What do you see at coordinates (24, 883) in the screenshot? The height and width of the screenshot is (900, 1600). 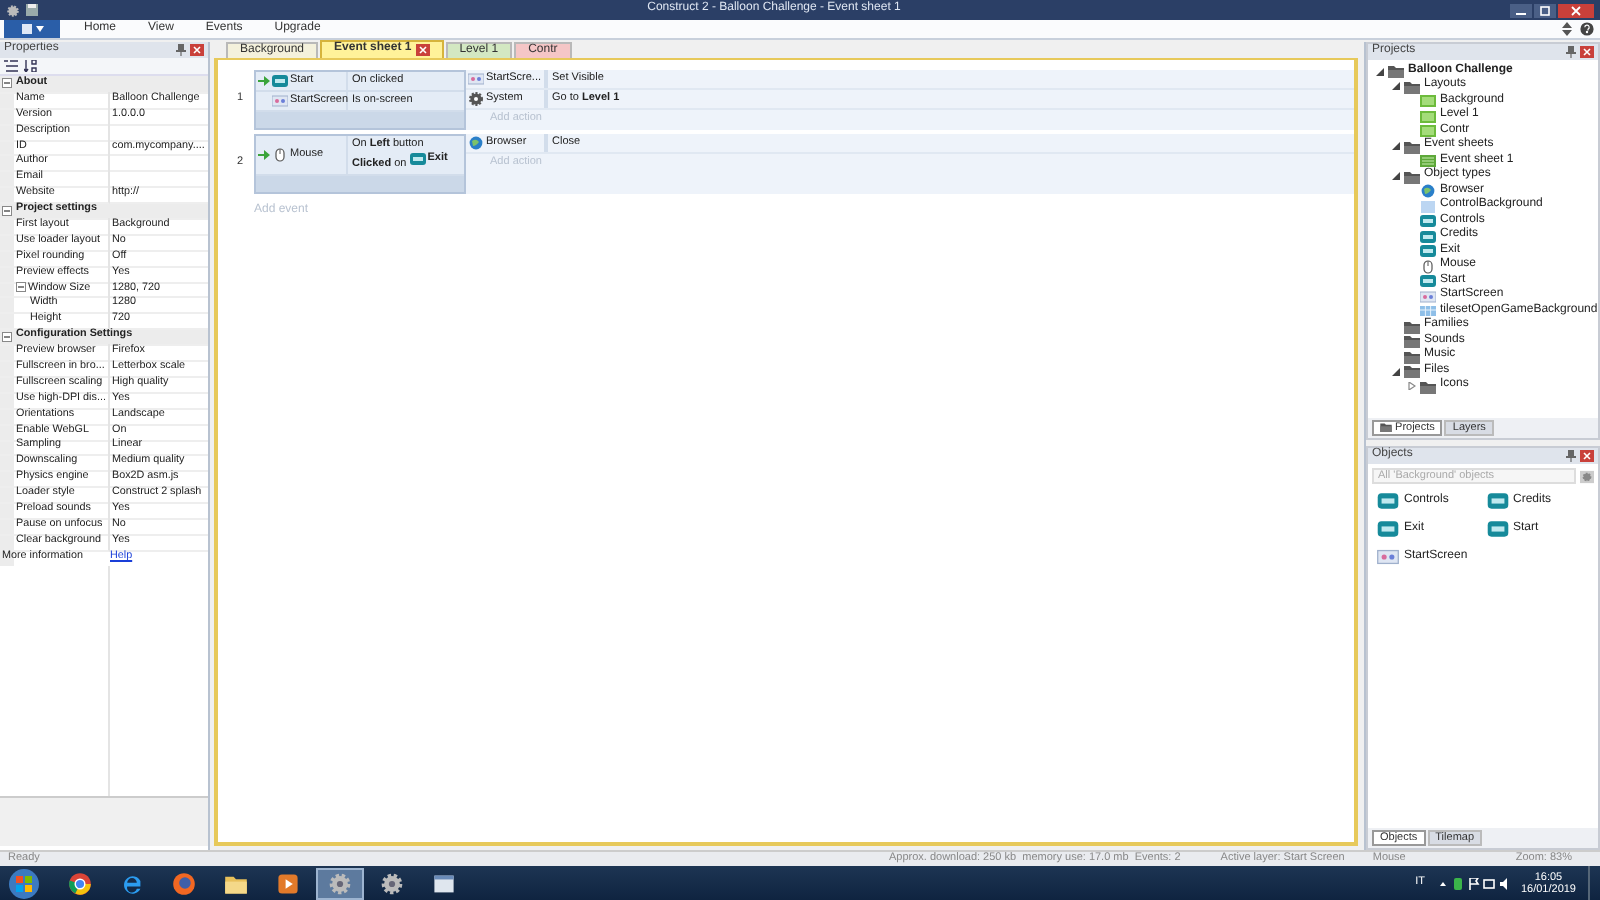 I see `start-icon` at bounding box center [24, 883].